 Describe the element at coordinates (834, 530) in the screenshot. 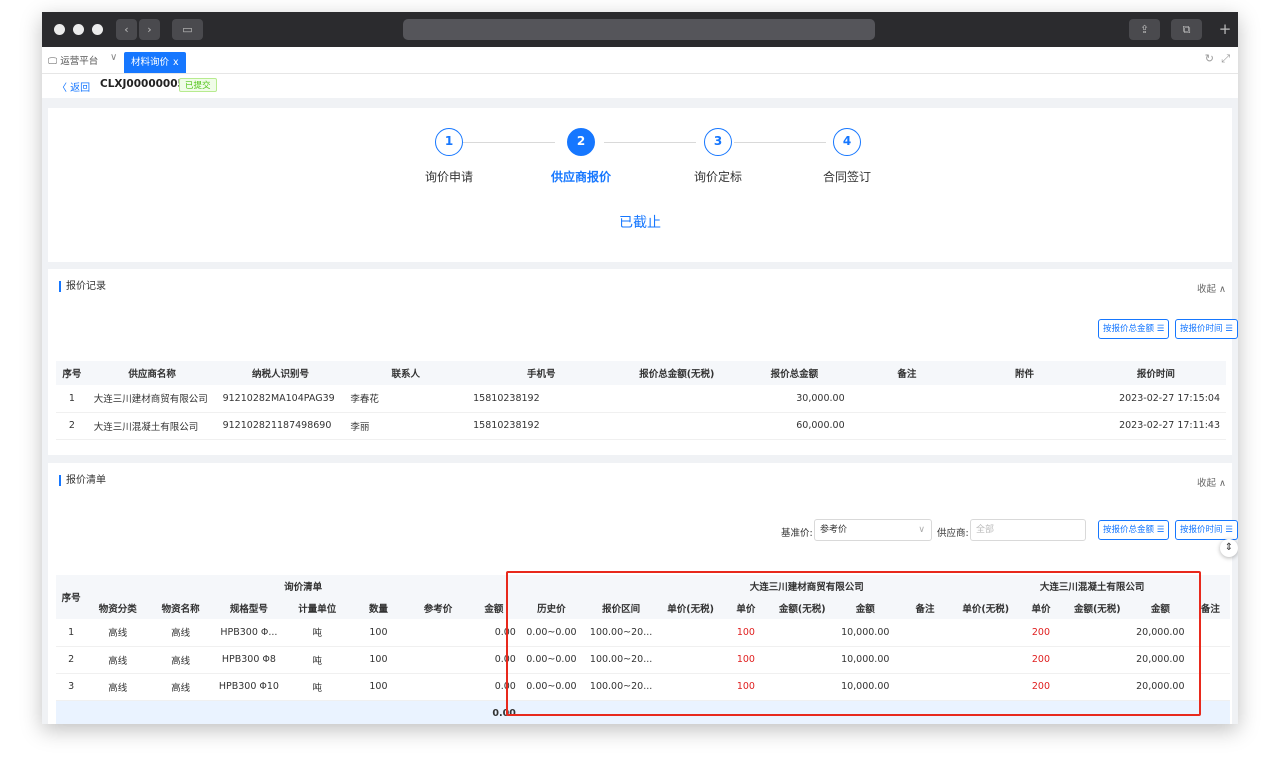

I see `base-price-value: 参考价` at that location.